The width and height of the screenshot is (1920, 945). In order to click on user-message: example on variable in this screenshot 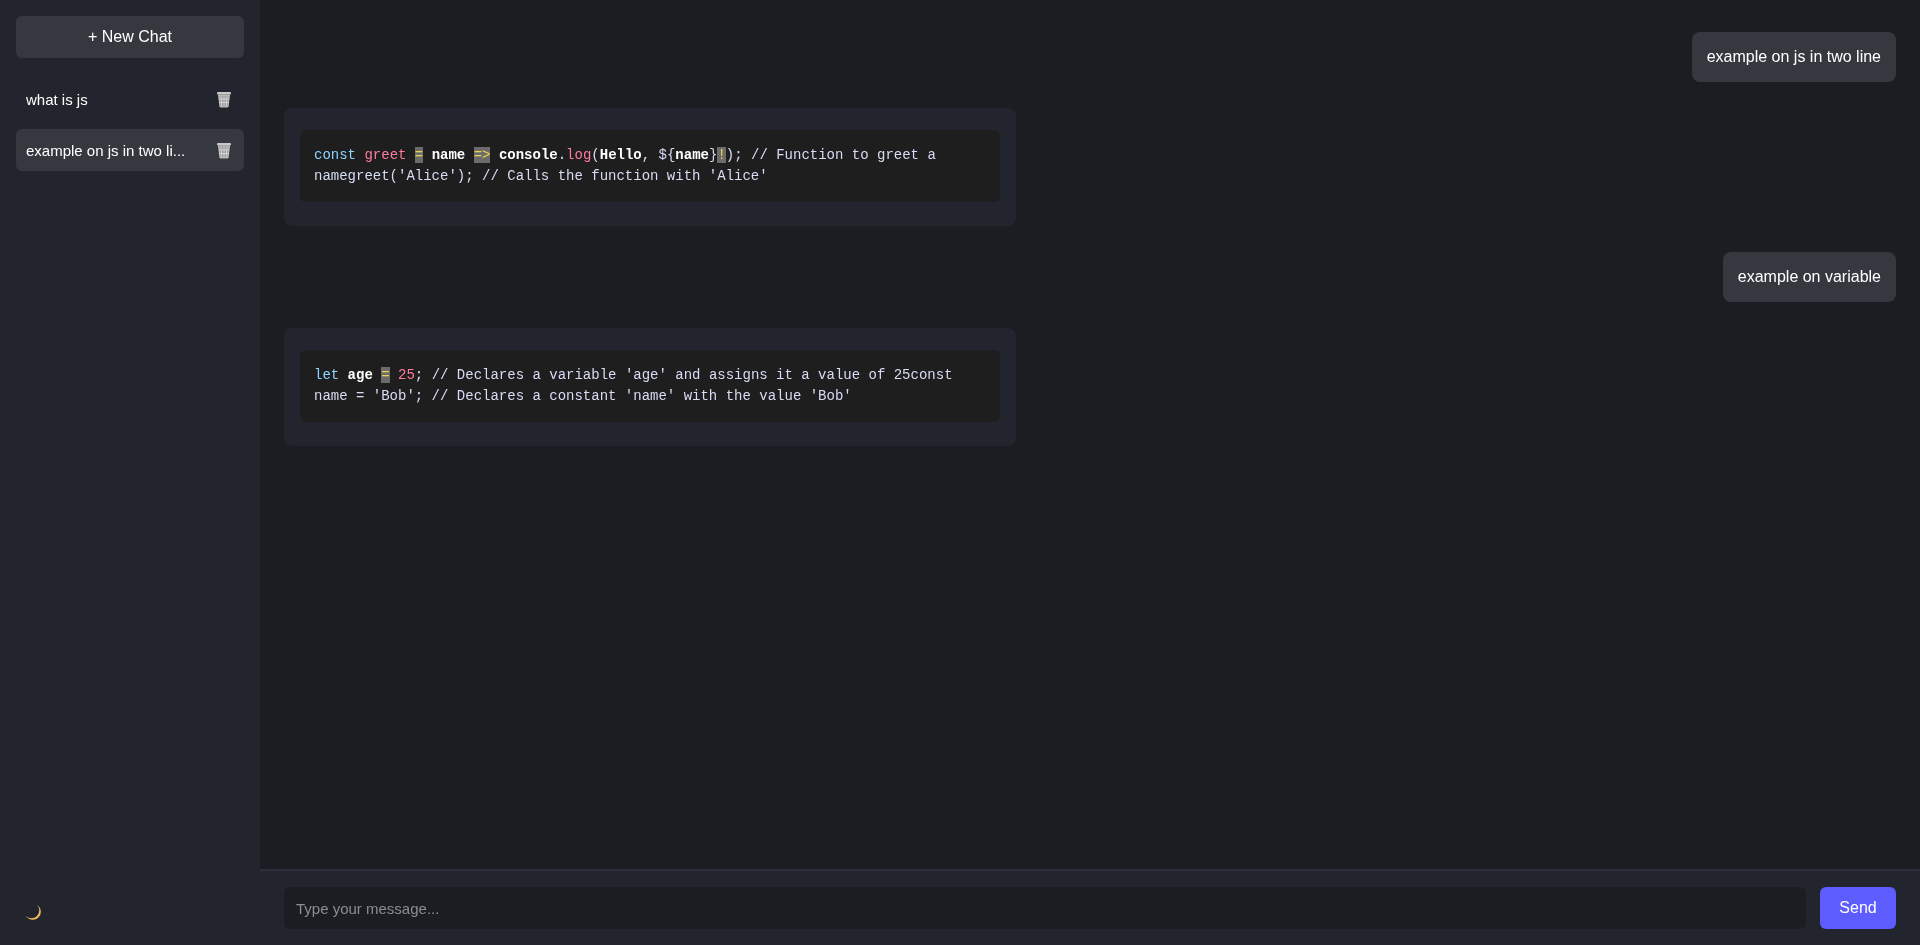, I will do `click(1809, 277)`.